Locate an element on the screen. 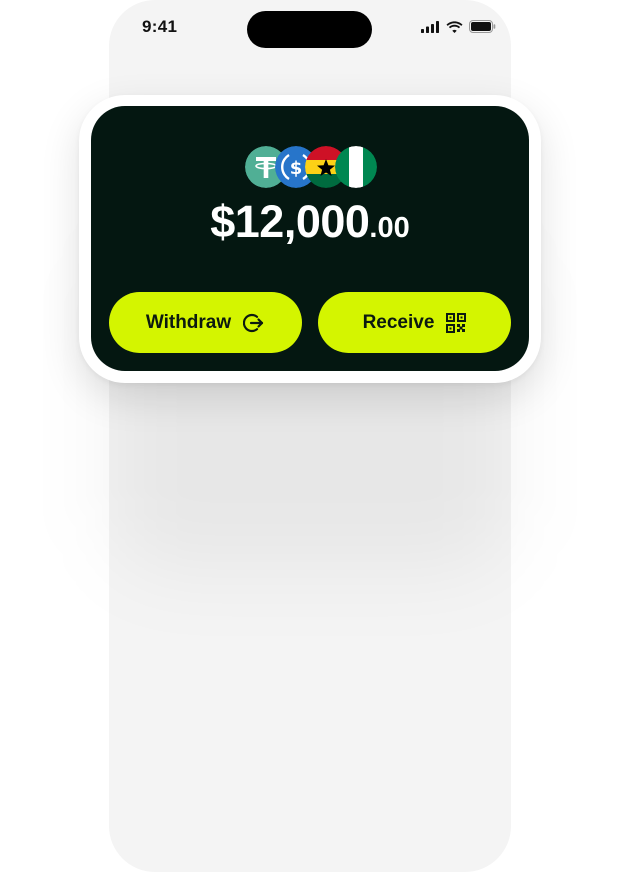  cellular-signal-icon is located at coordinates (430, 26).